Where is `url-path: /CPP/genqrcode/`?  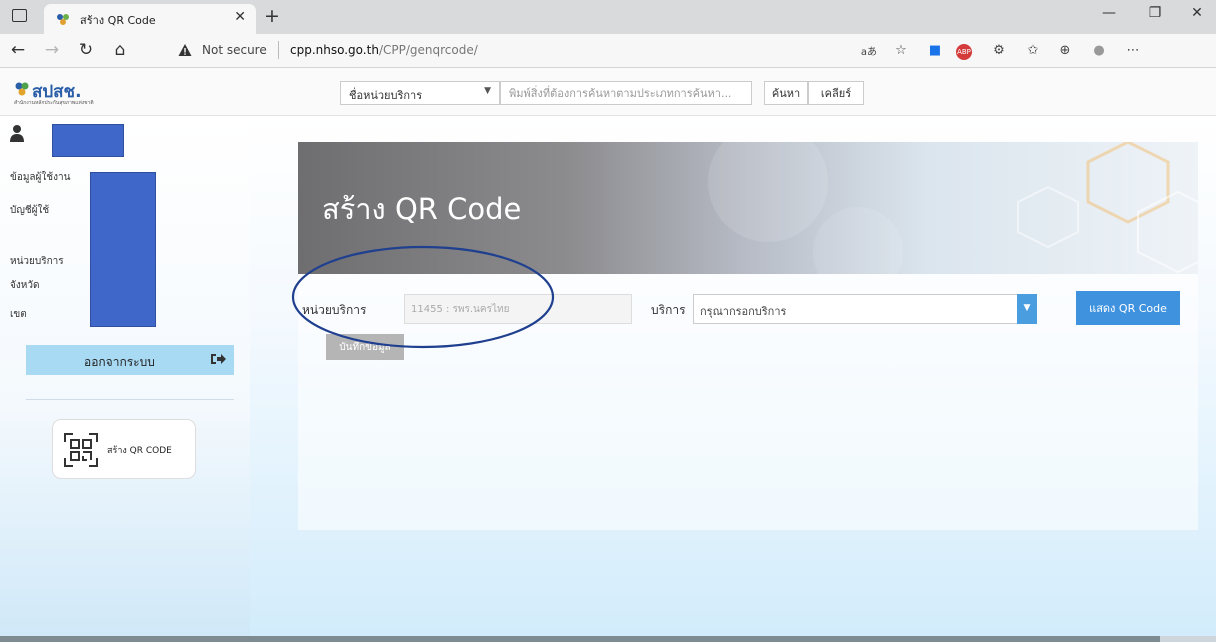
url-path: /CPP/genqrcode/ is located at coordinates (428, 50).